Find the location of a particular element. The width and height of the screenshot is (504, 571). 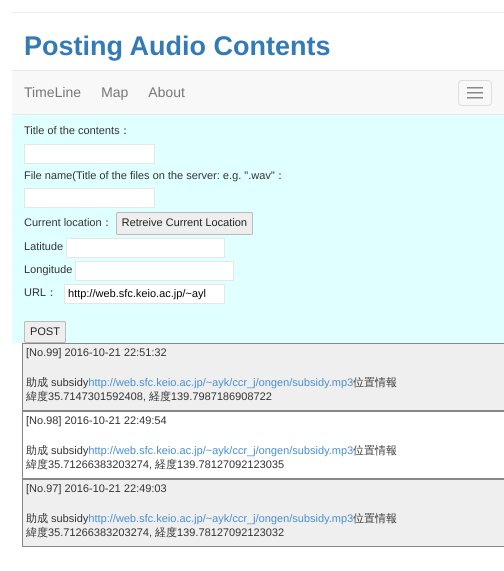

field-label: File name(Title of the files on the server: e.g. ".wav"： is located at coordinates (155, 176).